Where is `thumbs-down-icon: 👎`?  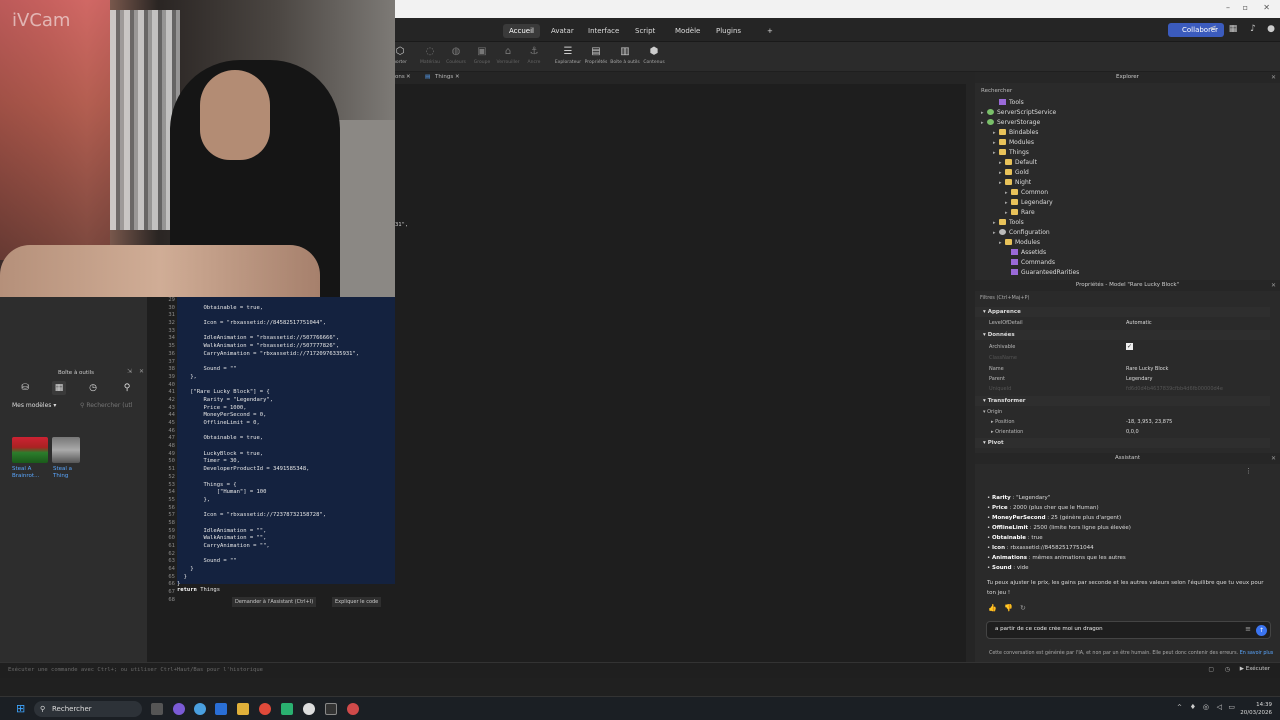
thumbs-down-icon: 👎 is located at coordinates (1008, 608).